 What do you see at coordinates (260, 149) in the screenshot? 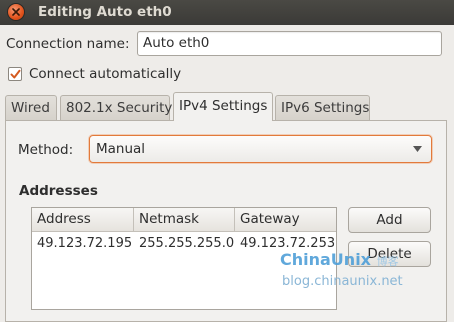
I see `method-select: Manual` at bounding box center [260, 149].